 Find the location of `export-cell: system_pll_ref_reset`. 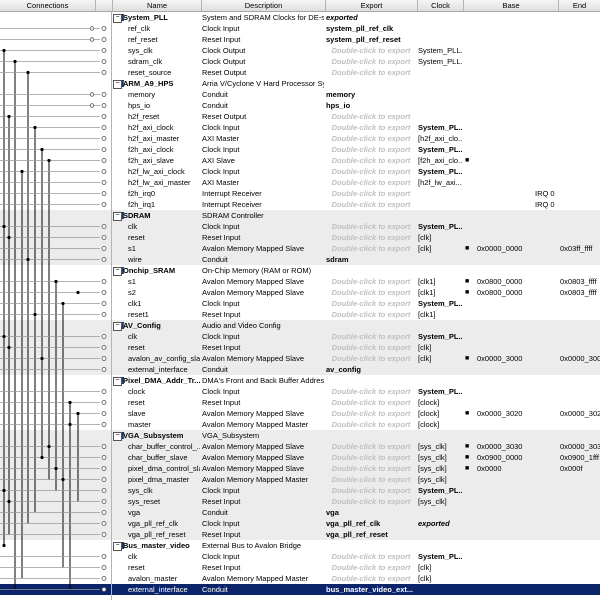

export-cell: system_pll_ref_reset is located at coordinates (371, 39).